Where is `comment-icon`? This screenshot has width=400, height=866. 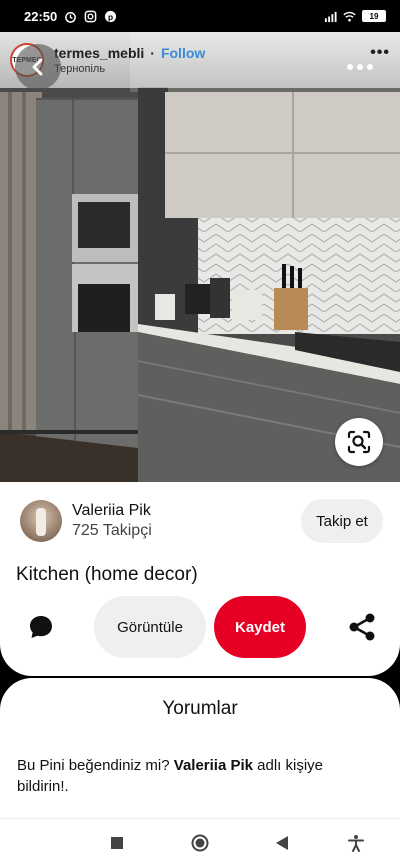 comment-icon is located at coordinates (41, 627).